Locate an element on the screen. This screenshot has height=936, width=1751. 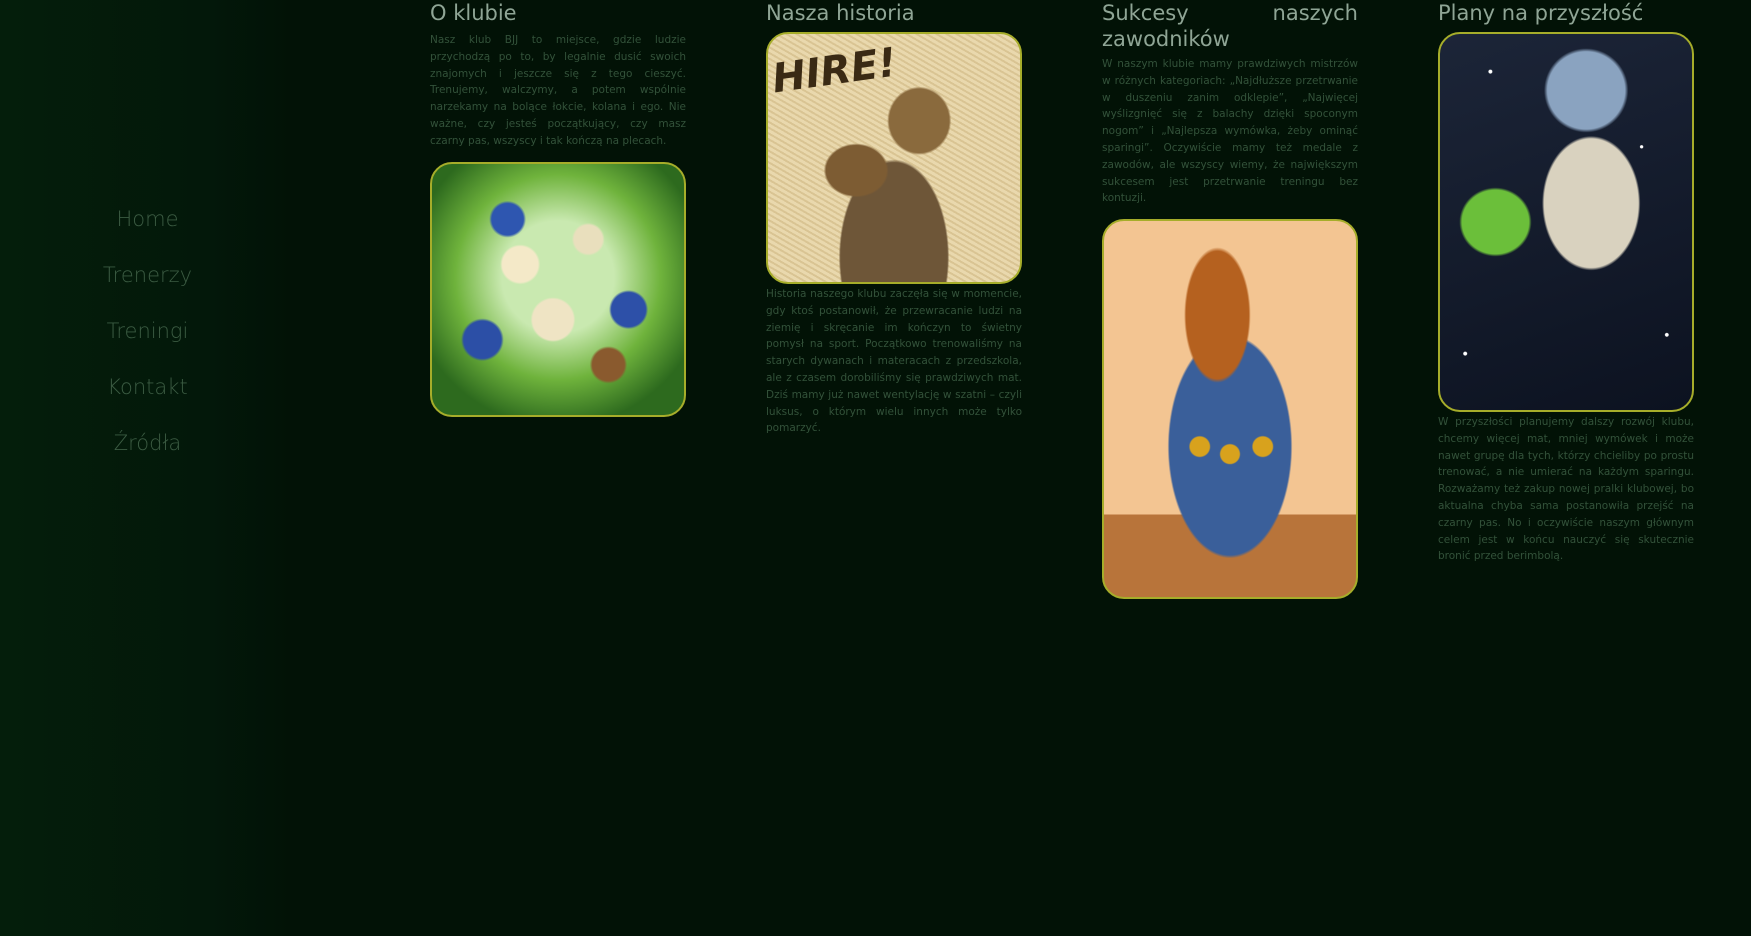
nav-item-home: Home is located at coordinates (147, 228).